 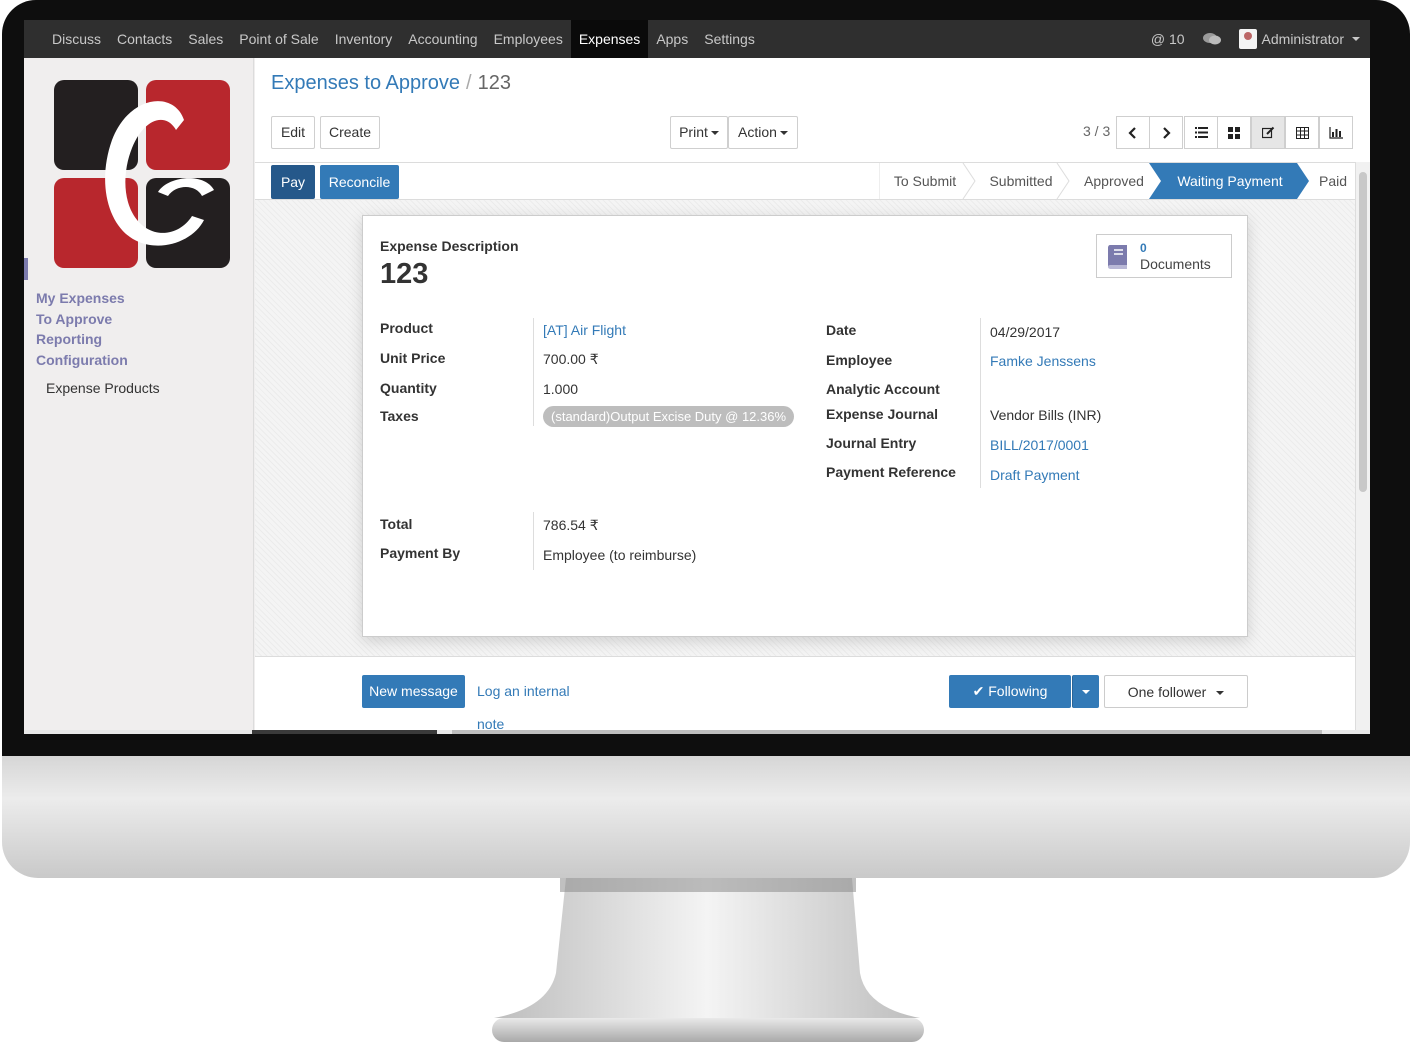 I want to click on stage-approved: Approved, so click(x=1114, y=181).